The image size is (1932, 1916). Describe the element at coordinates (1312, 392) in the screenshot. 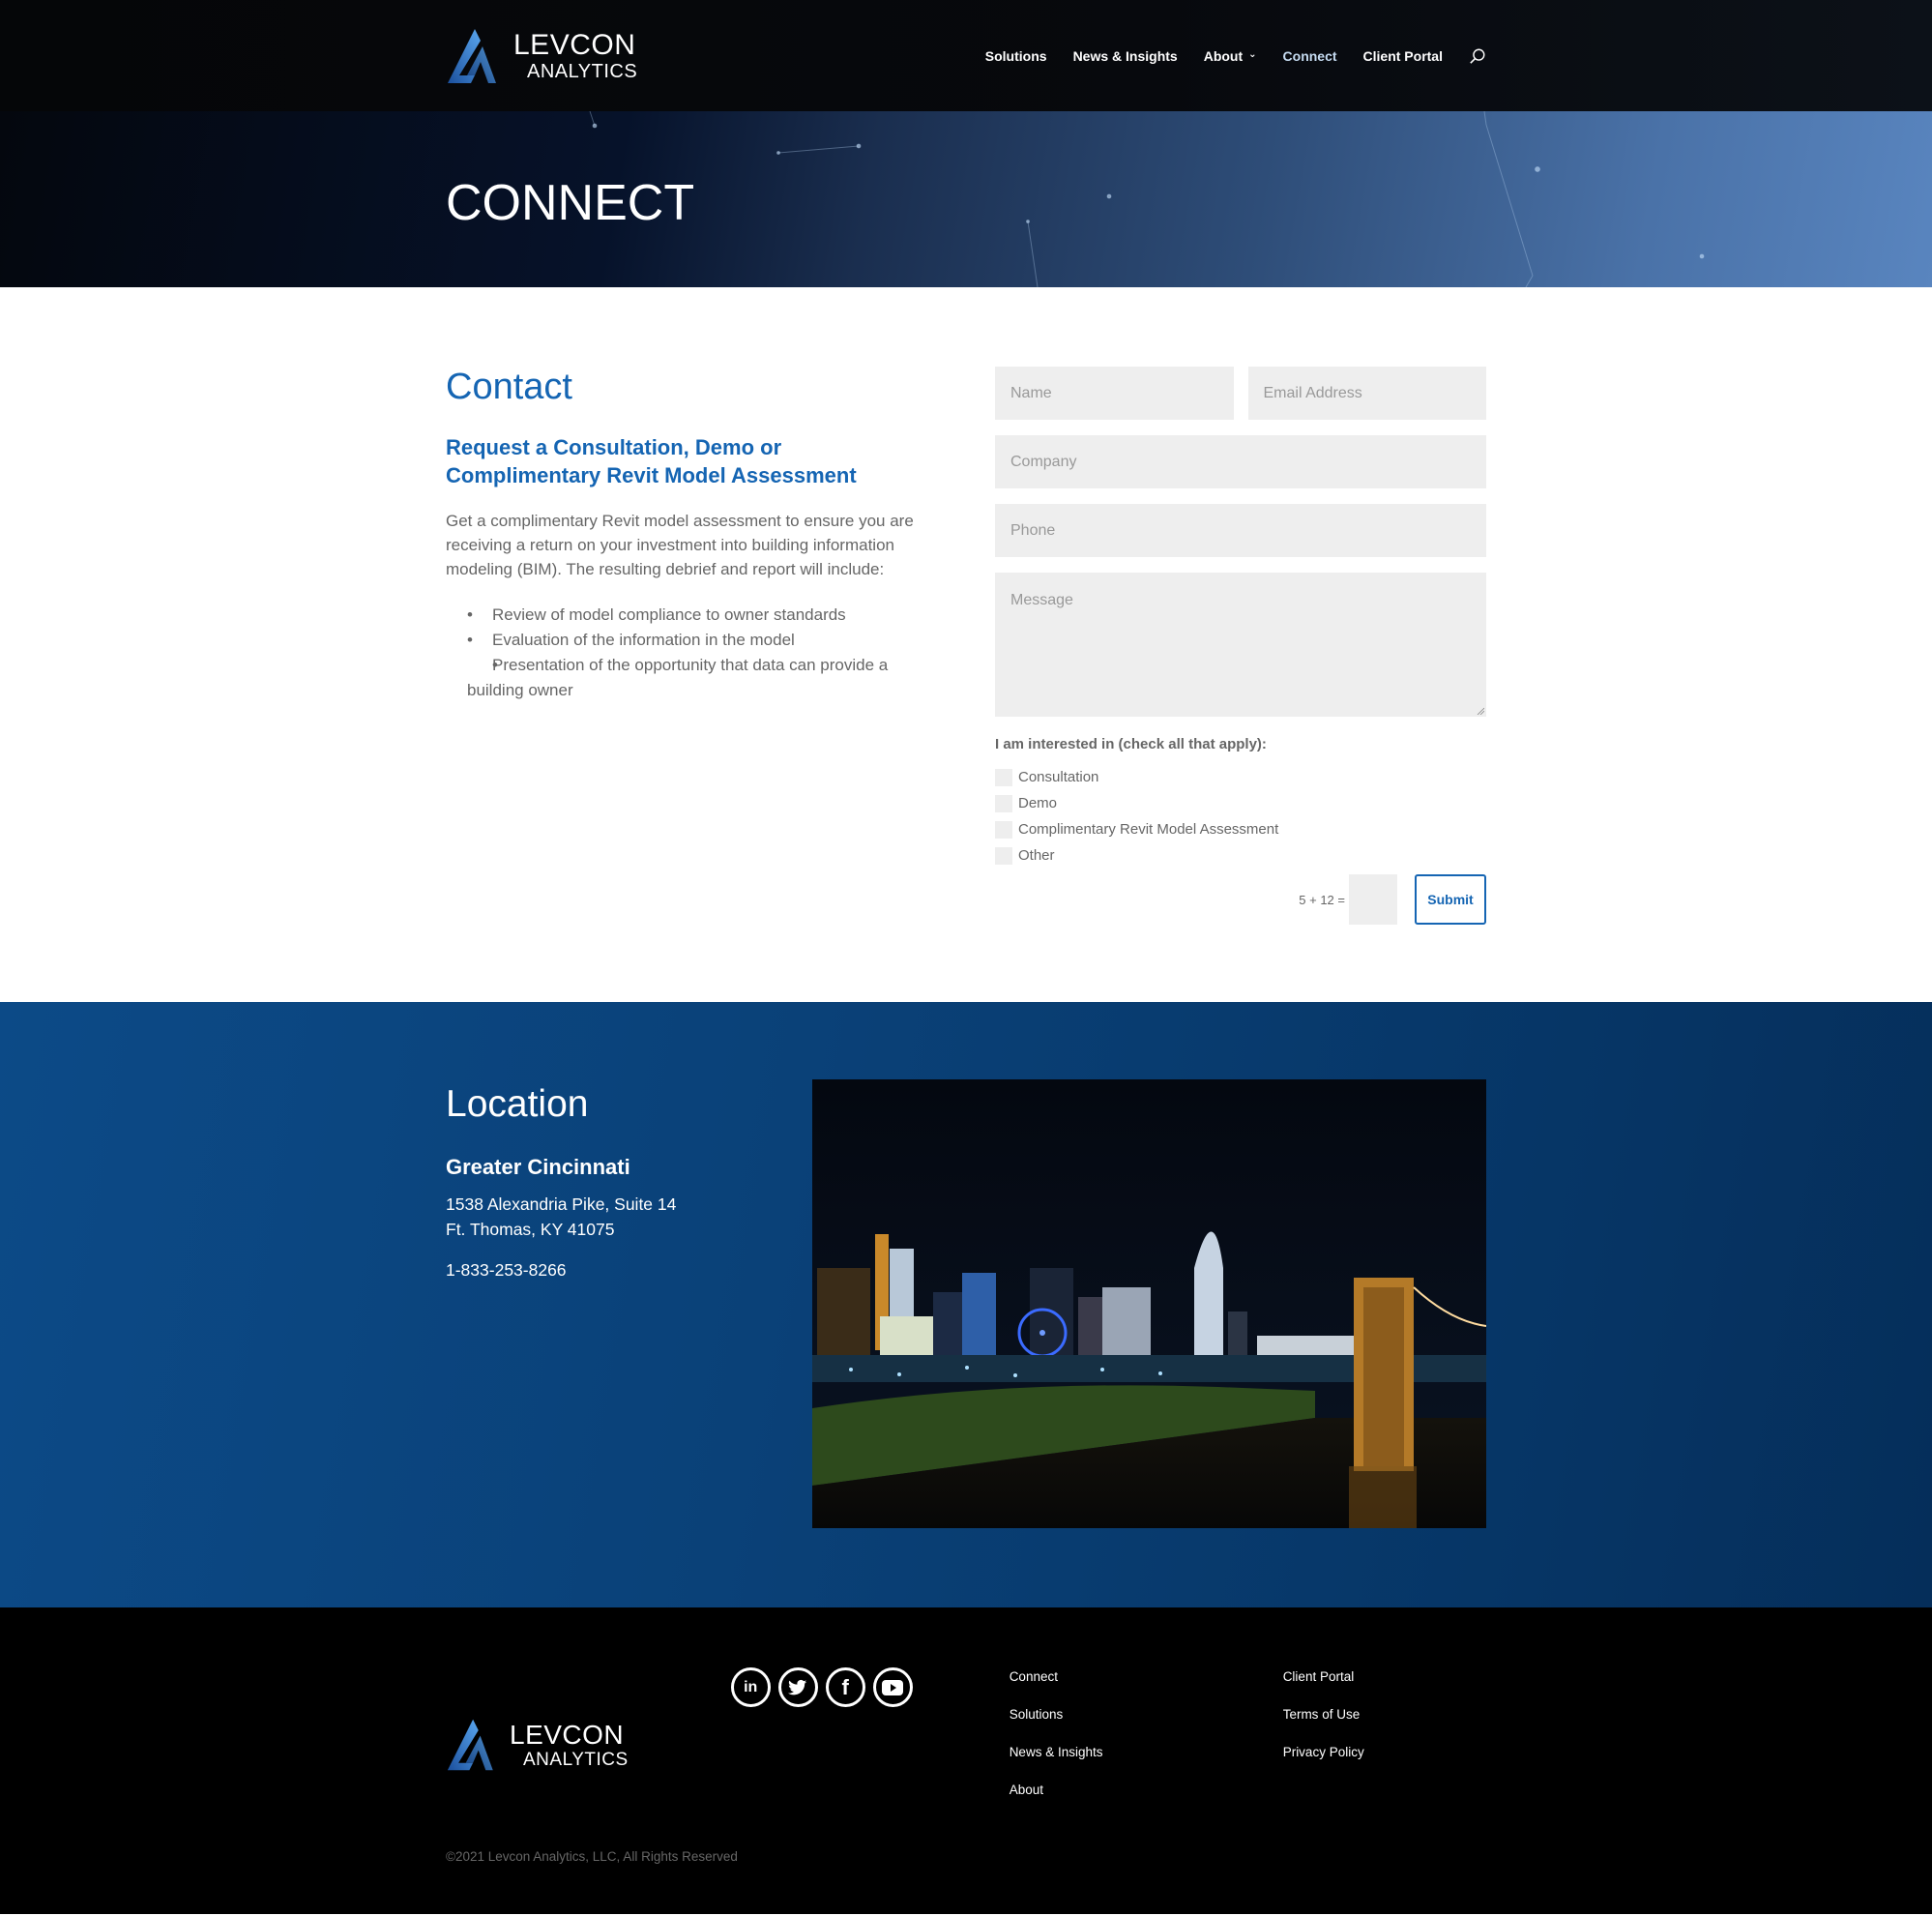

I see `email-placeholder: Email Address` at that location.